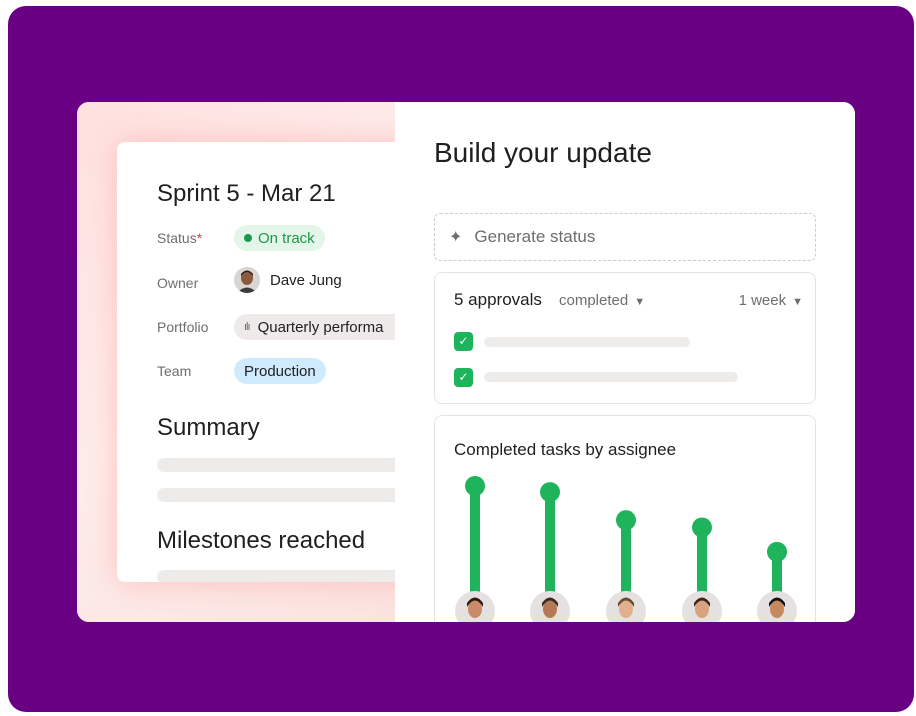 The width and height of the screenshot is (916, 716). Describe the element at coordinates (280, 371) in the screenshot. I see `team-chip: Production` at that location.